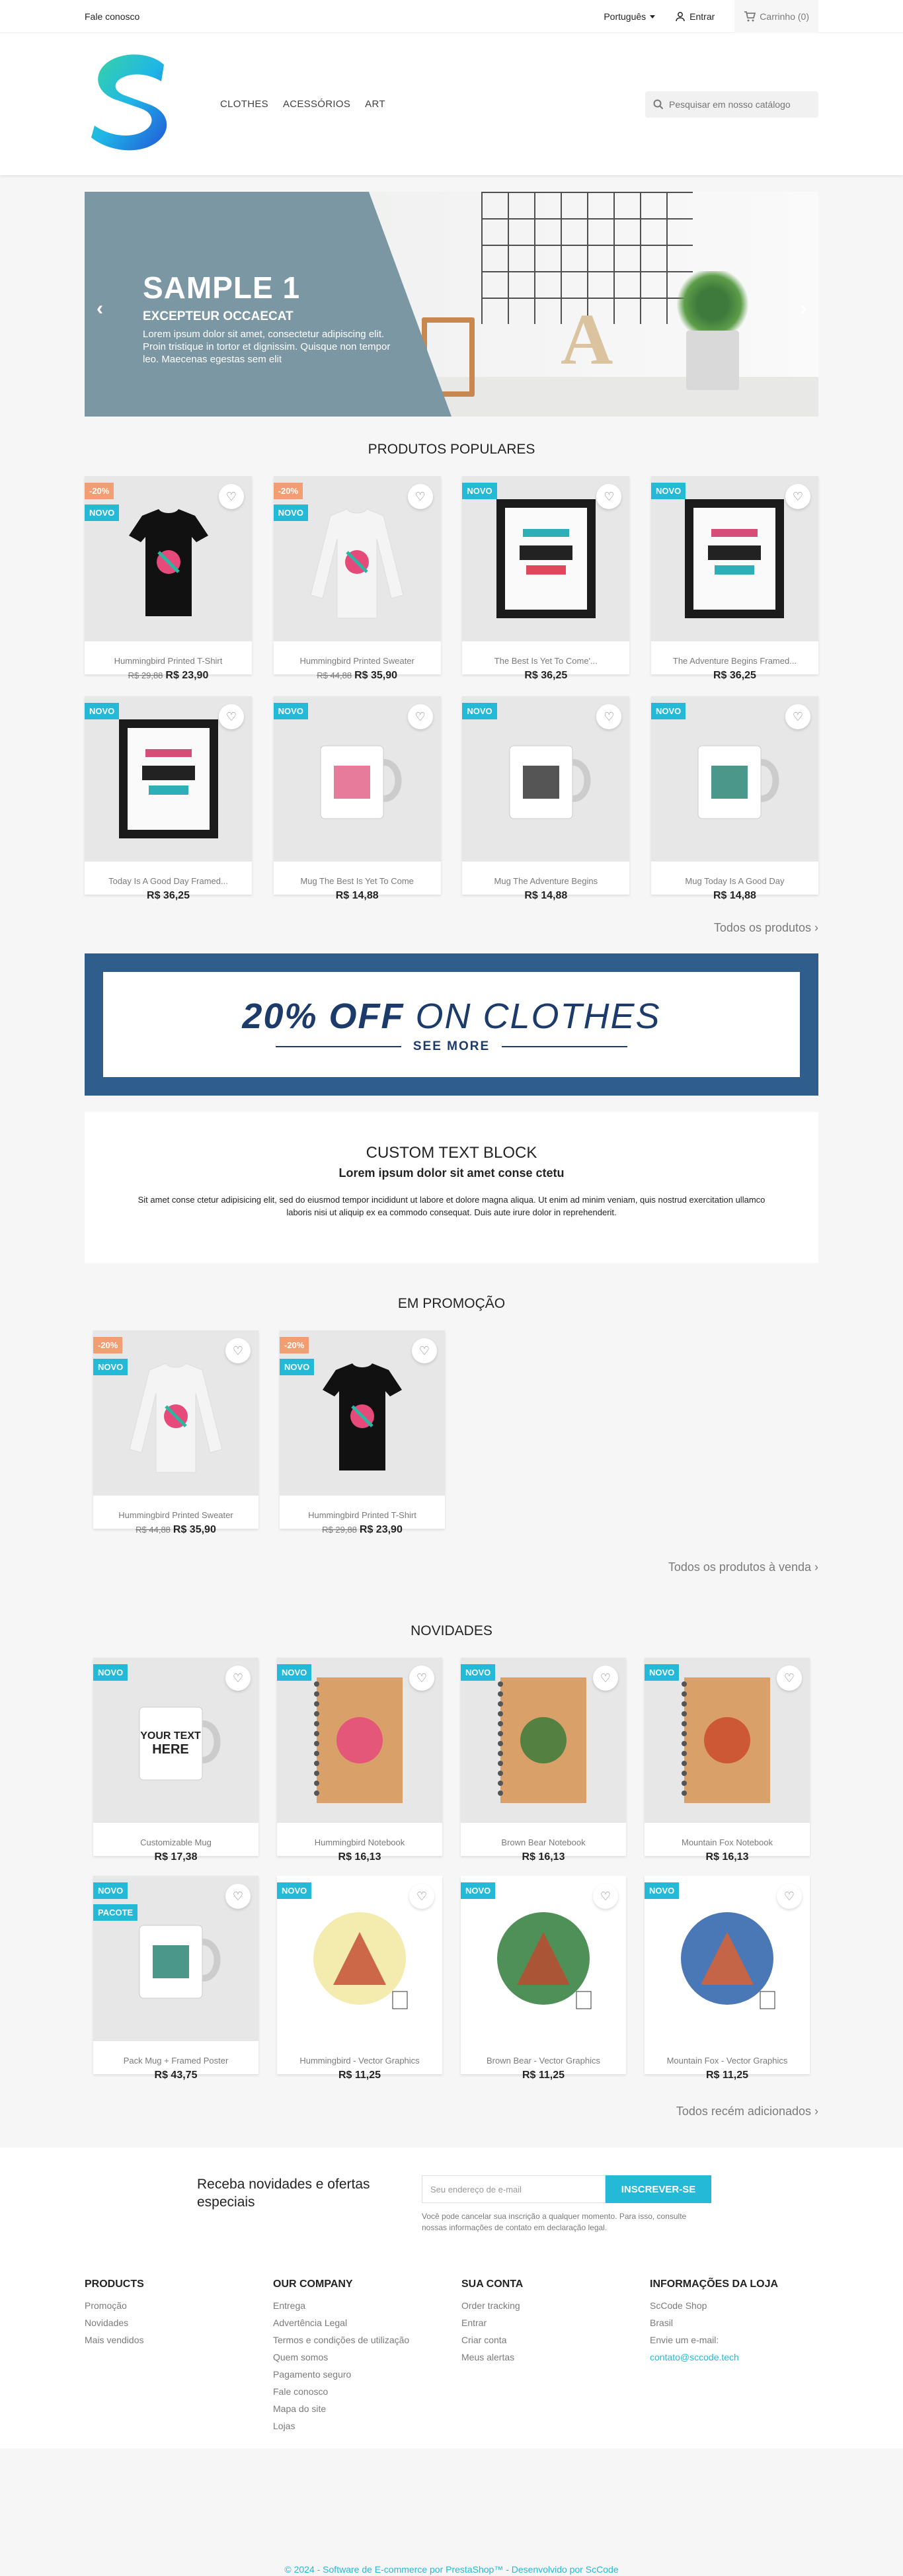 This screenshot has width=903, height=2576. Describe the element at coordinates (514, 2189) in the screenshot. I see `newsletter-email-input: Seu endereço de e-mail` at that location.